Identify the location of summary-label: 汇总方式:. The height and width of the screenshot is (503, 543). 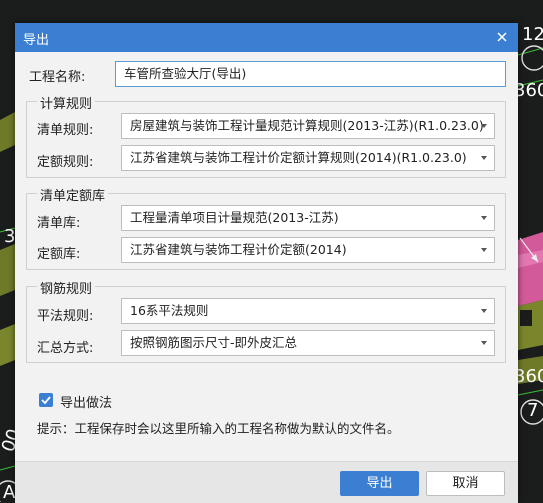
(65, 348).